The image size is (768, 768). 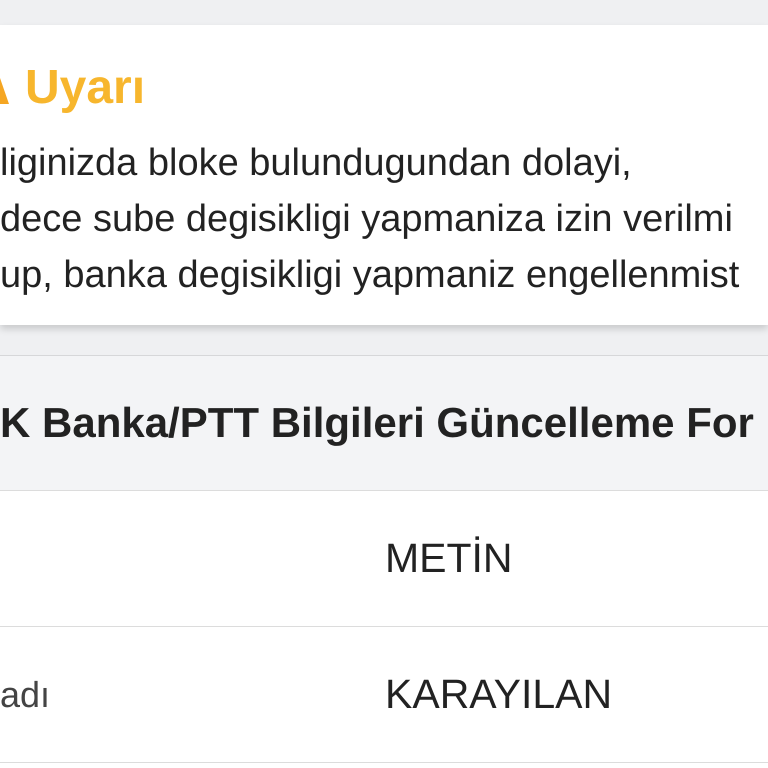 What do you see at coordinates (85, 88) in the screenshot?
I see `warning-title: Uyarı` at bounding box center [85, 88].